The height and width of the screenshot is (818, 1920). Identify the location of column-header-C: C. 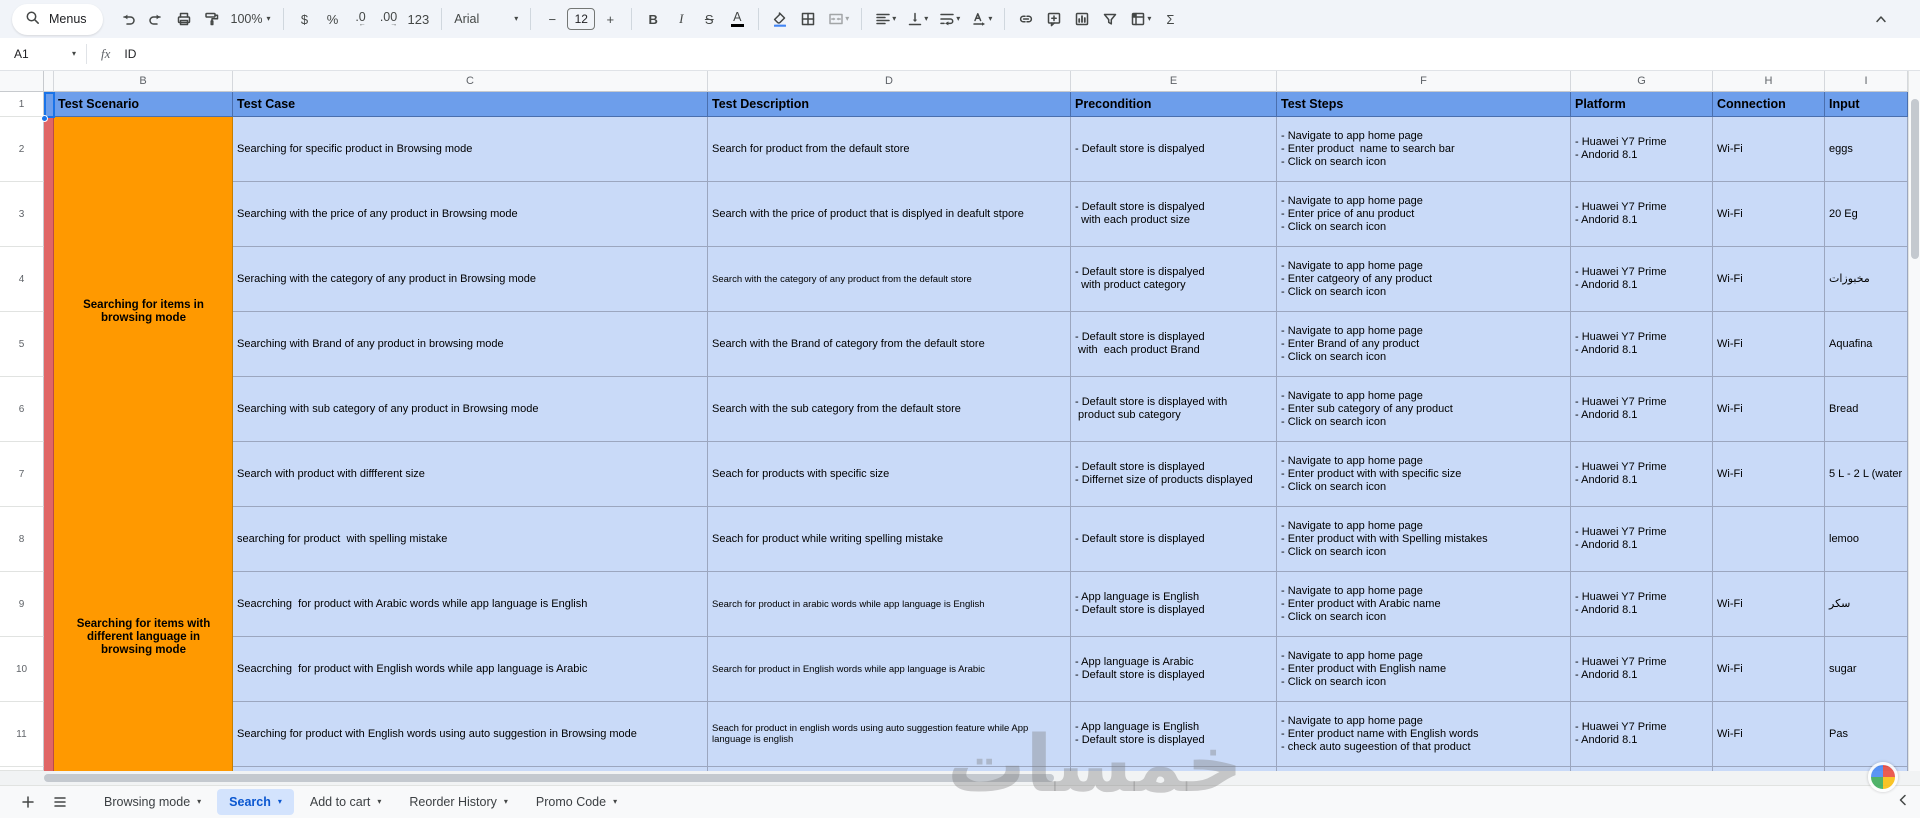
(470, 81).